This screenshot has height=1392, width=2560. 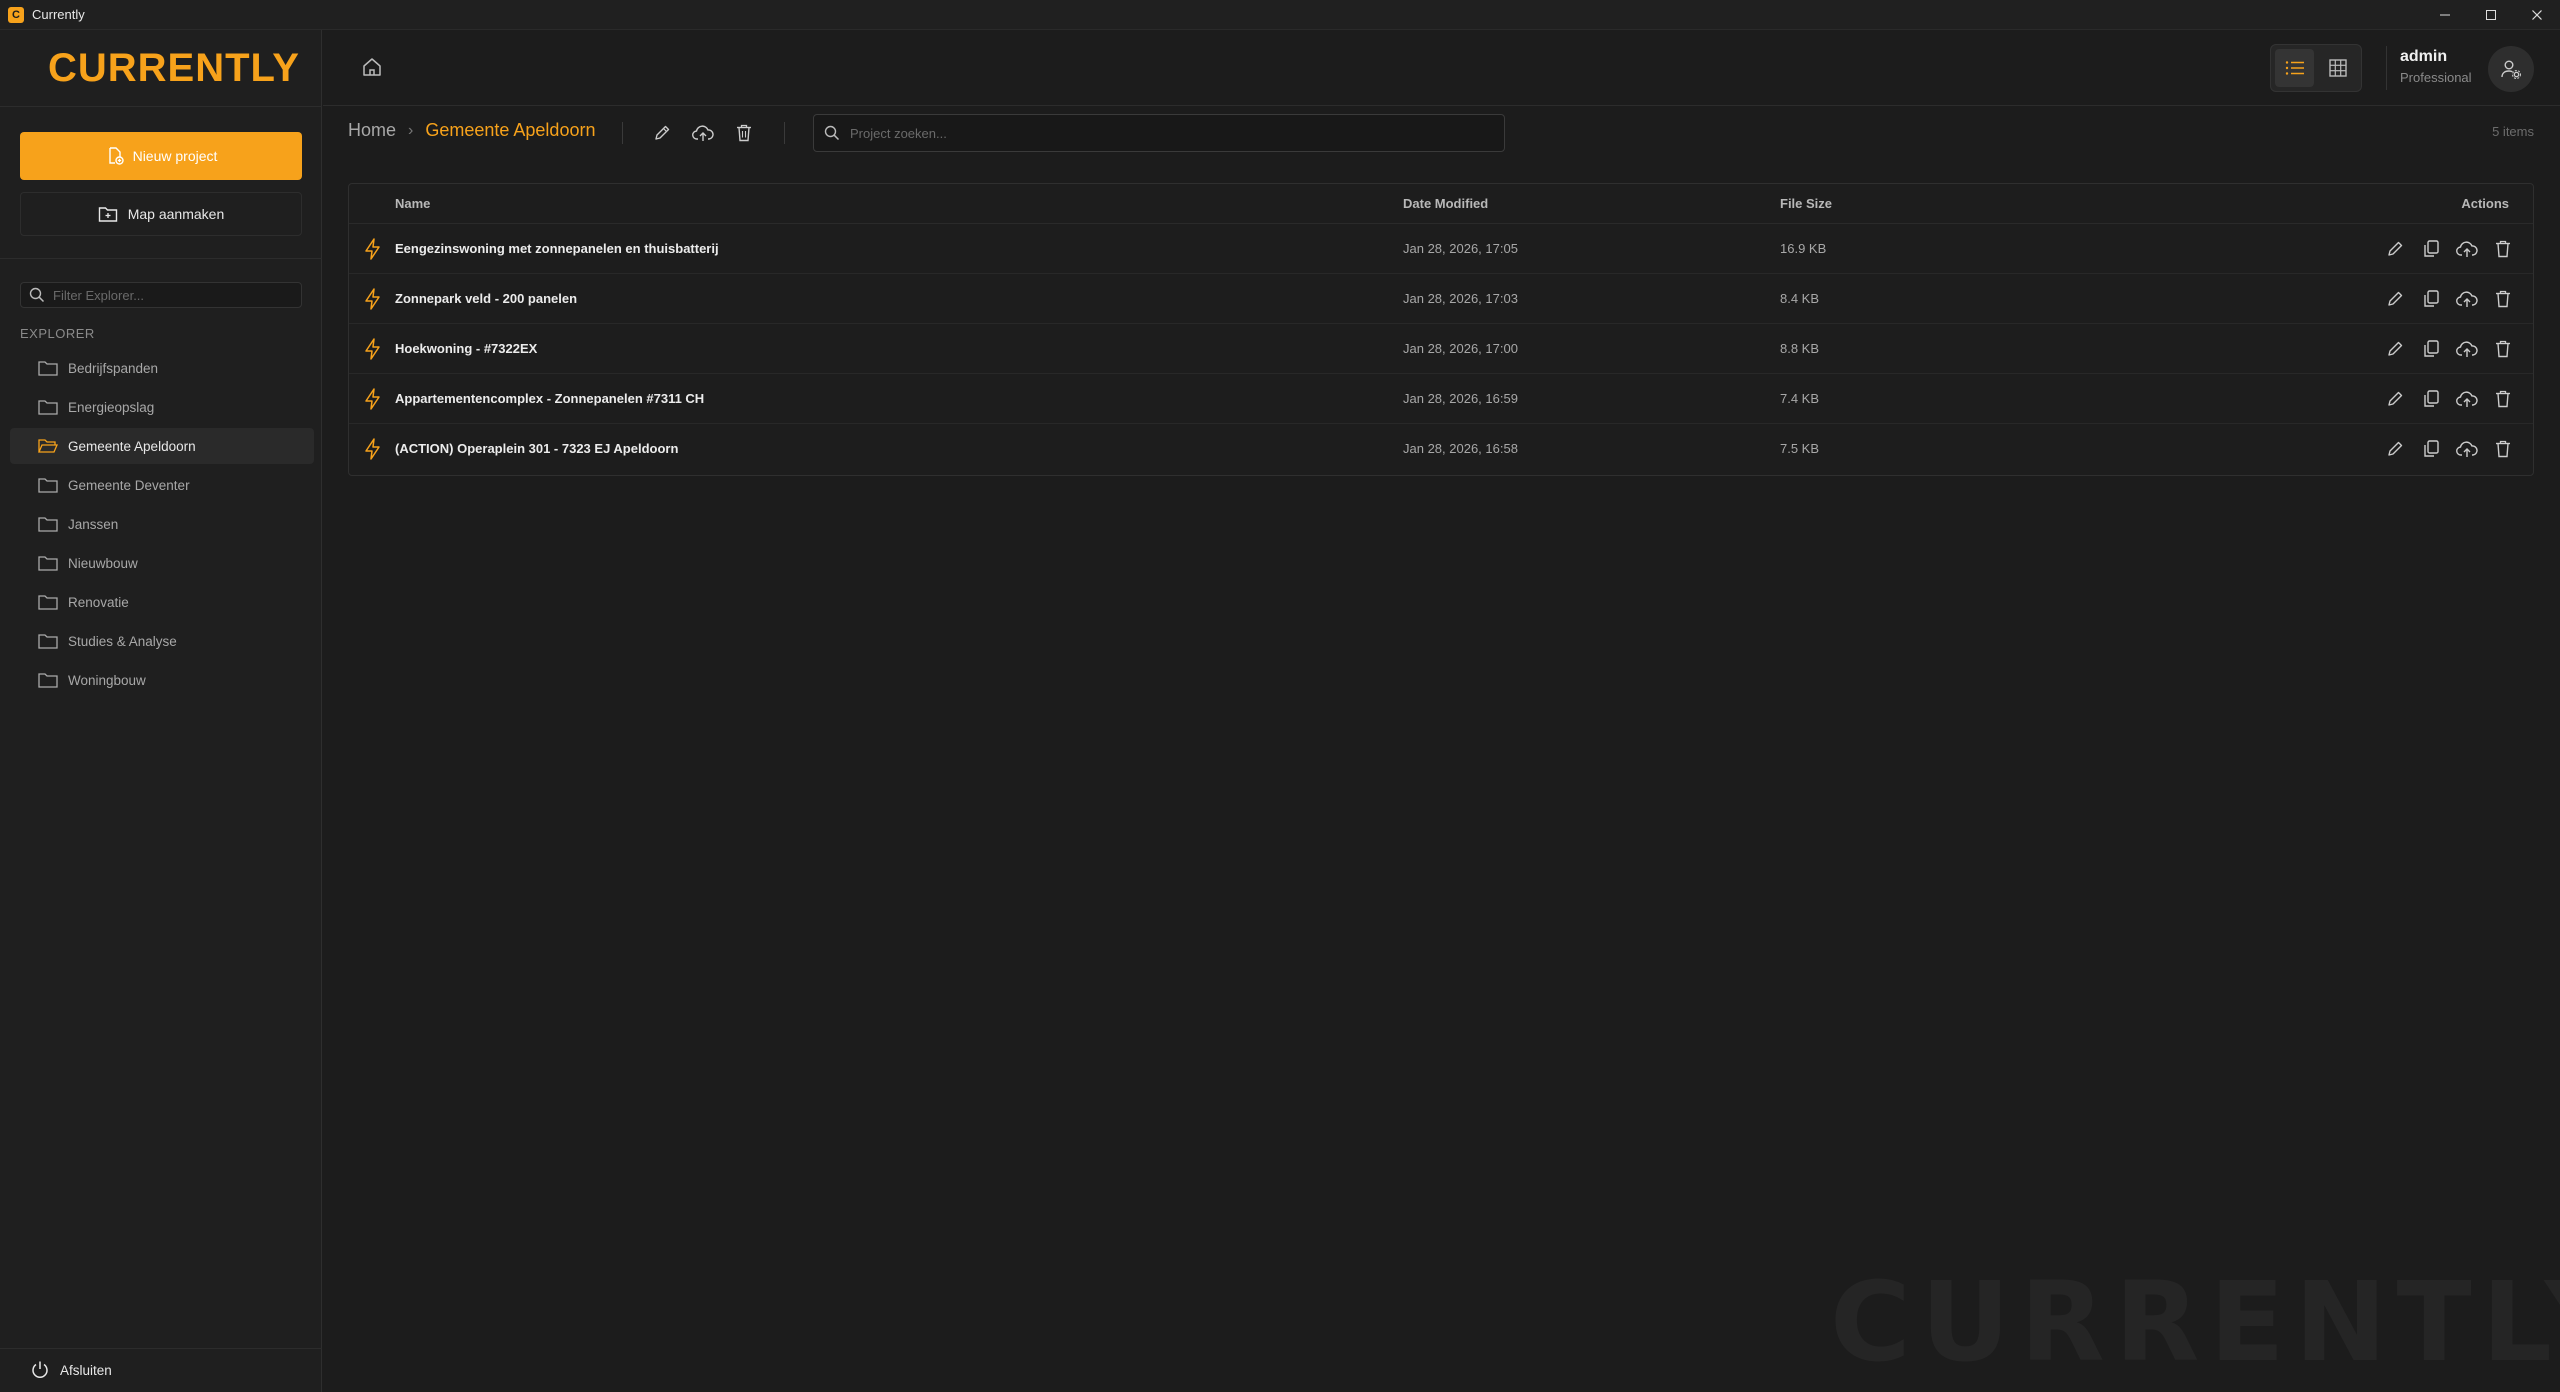 I want to click on tree-item-gemeente-apeldoorn: Gemeente Apeldoorn, so click(x=162, y=446).